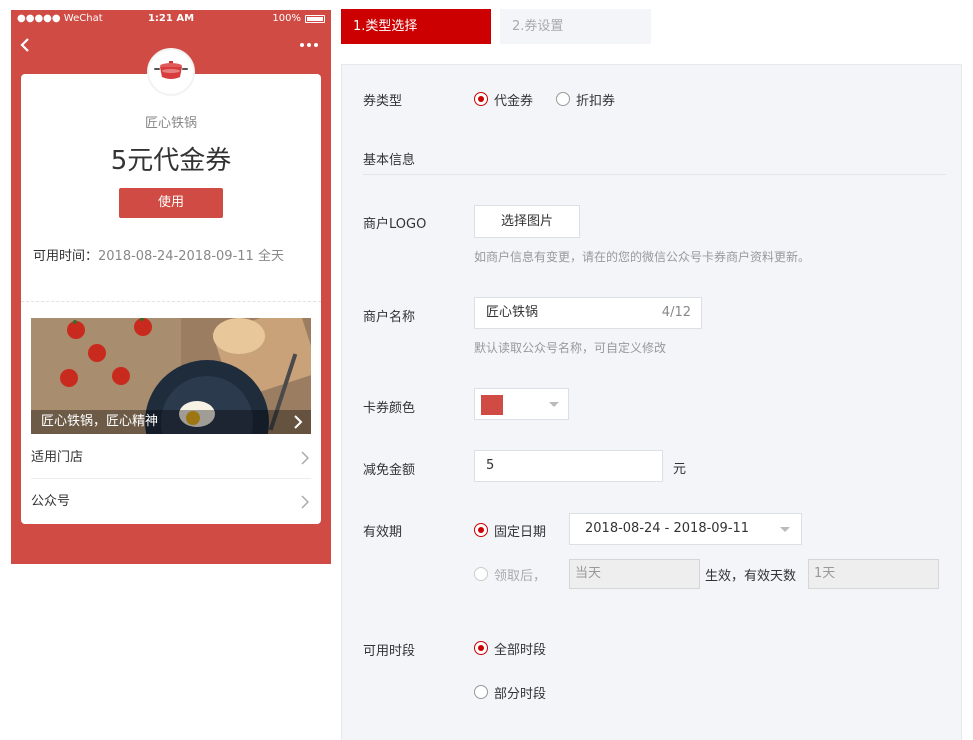  Describe the element at coordinates (520, 574) in the screenshot. I see `radio-relative-date-label: 领取后，` at that location.